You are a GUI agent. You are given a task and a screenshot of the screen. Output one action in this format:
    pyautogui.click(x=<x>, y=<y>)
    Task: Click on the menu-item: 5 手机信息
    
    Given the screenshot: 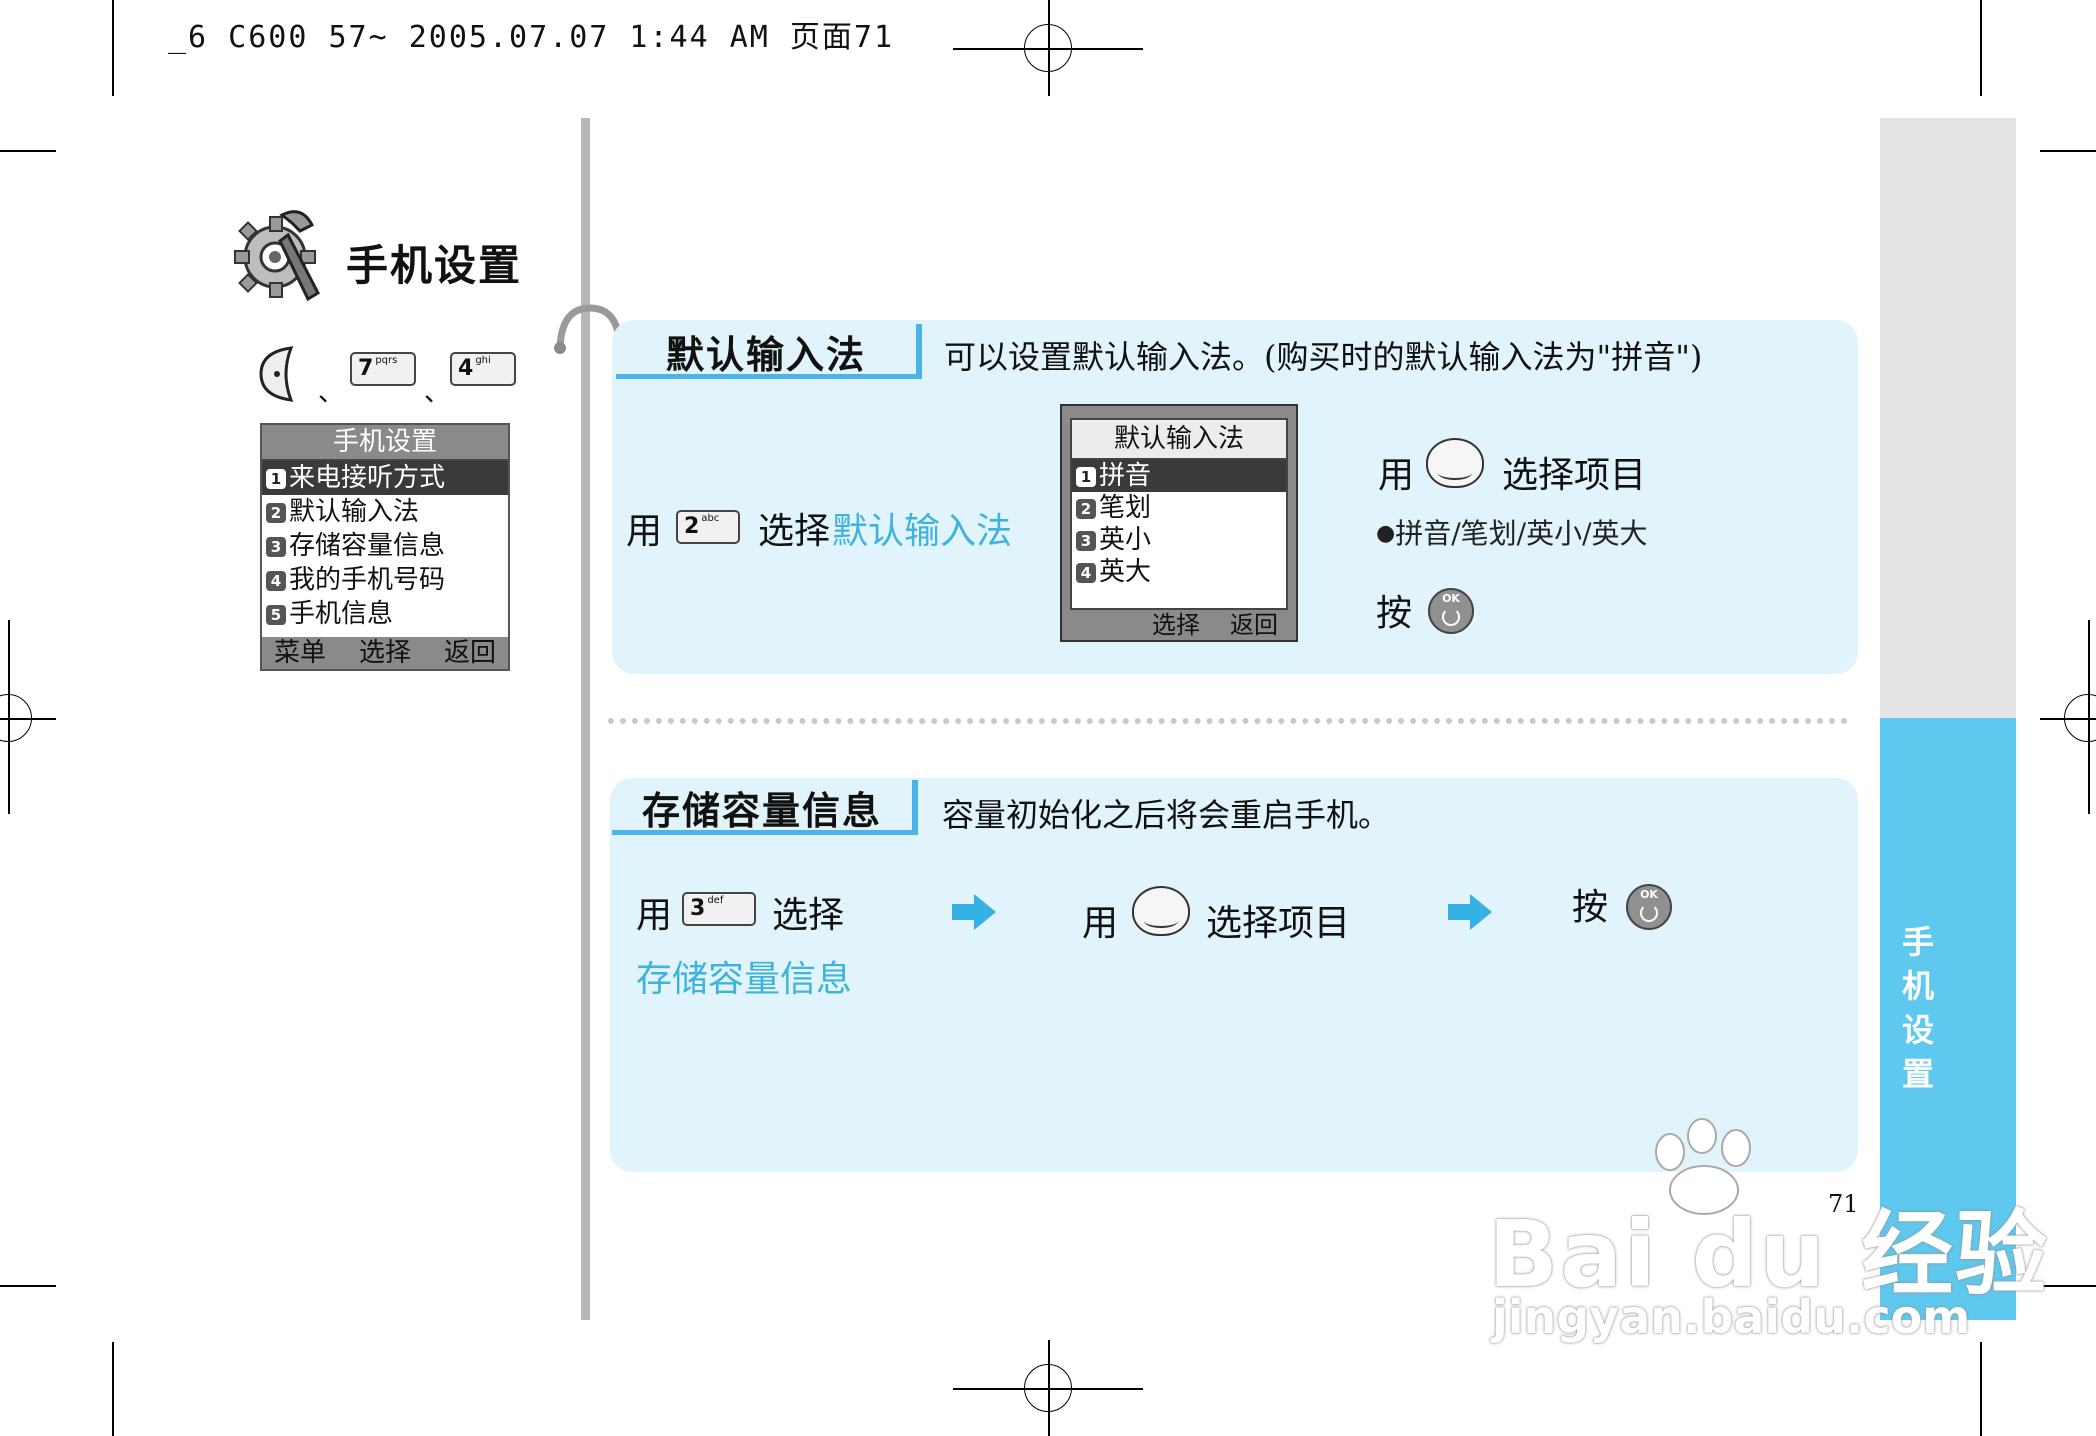 What is the action you would take?
    pyautogui.click(x=385, y=614)
    